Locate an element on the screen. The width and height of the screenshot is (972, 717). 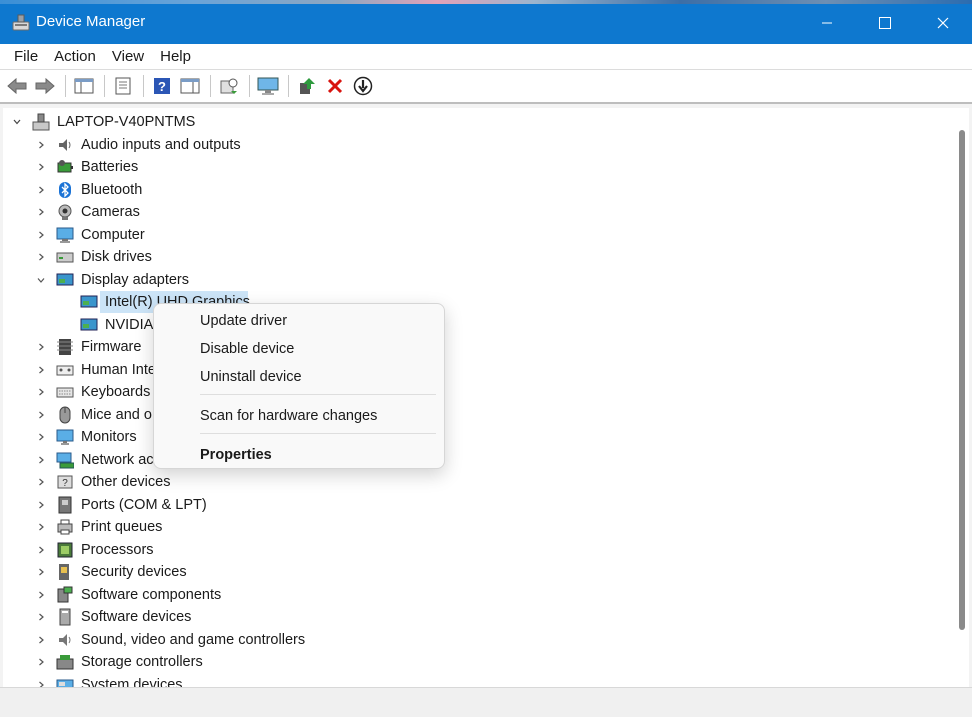
tree-category: Audio inputs and outputs is located at coordinates (163, 145).